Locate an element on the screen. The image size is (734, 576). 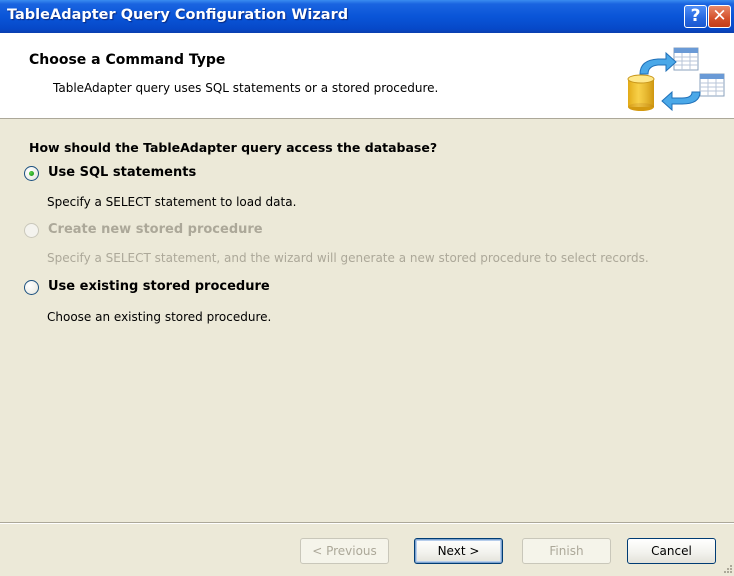
option-description: Choose an existing stored procedure. is located at coordinates (159, 317).